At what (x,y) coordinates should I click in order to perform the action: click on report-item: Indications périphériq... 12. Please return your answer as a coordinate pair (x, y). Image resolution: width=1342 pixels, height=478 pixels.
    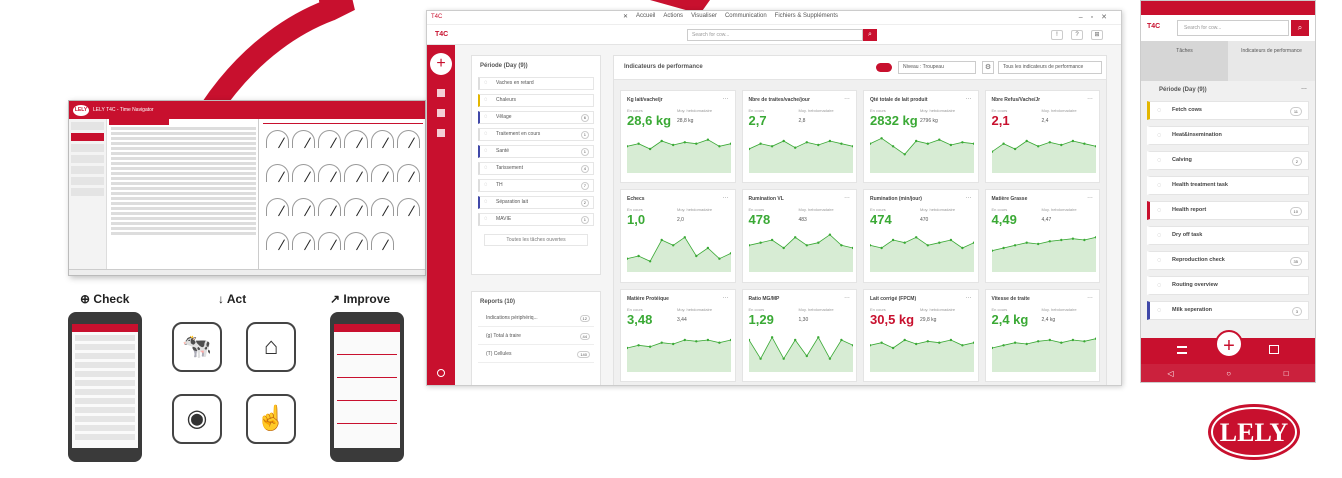
    Looking at the image, I should click on (536, 321).